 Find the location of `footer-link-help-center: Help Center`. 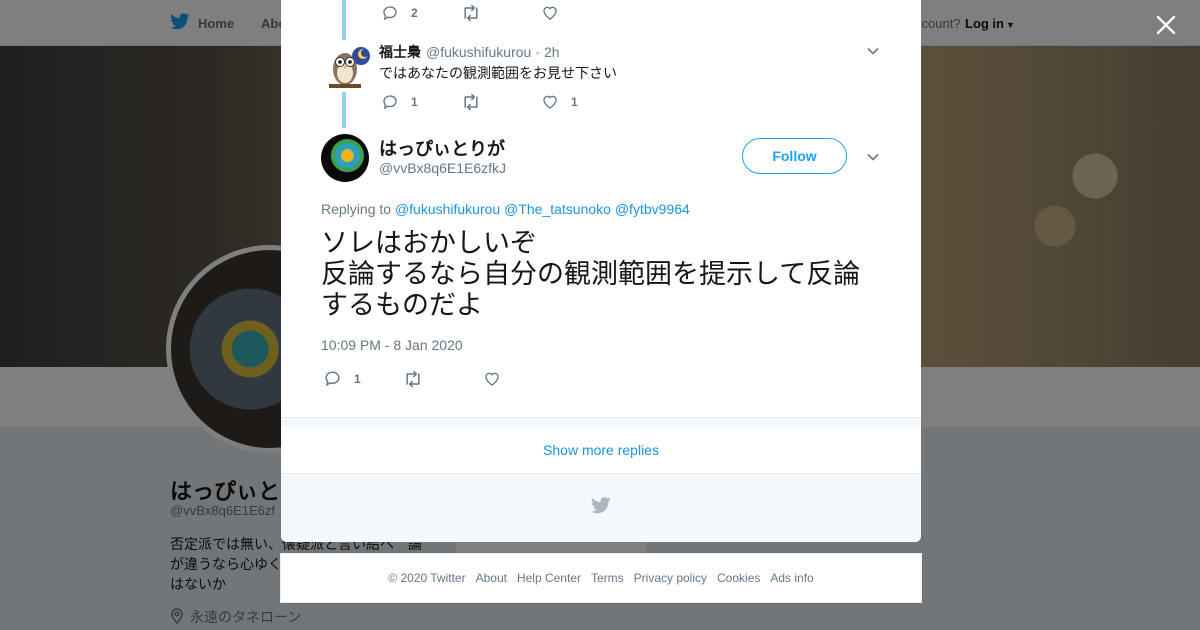

footer-link-help-center: Help Center is located at coordinates (549, 578).